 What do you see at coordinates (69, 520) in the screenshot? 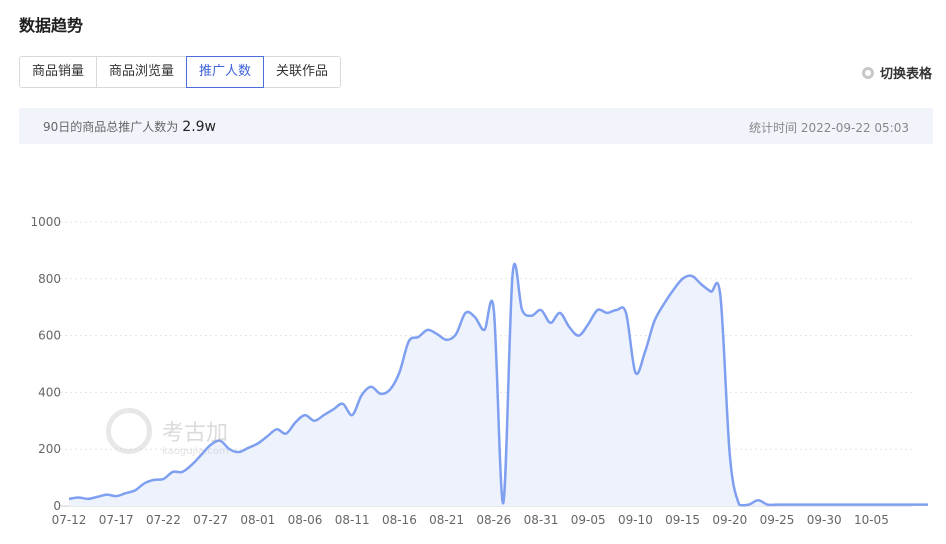
I see `x-tick-label: 07-12` at bounding box center [69, 520].